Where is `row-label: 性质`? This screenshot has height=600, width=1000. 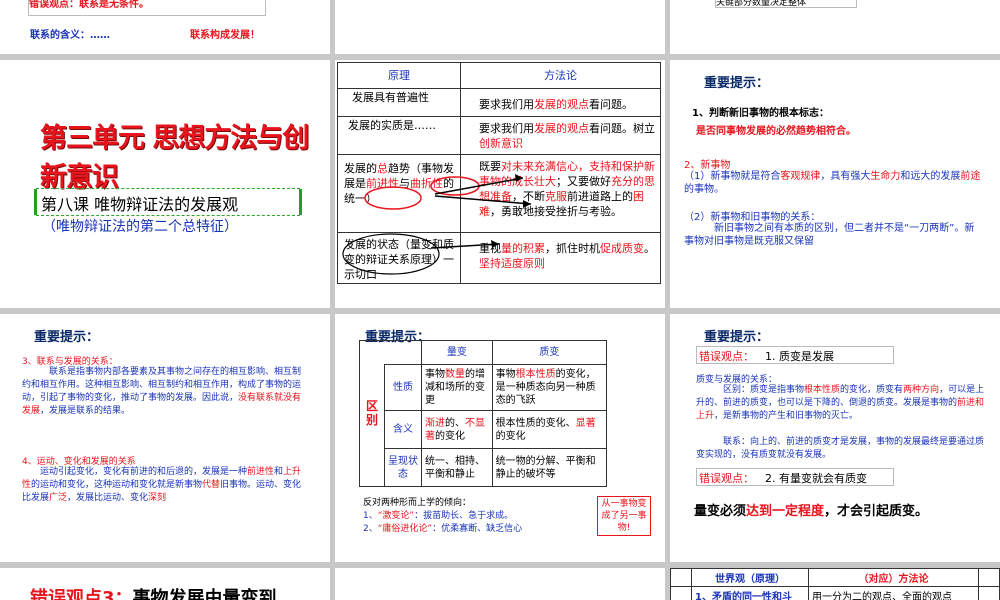
row-label: 性质 is located at coordinates (403, 387).